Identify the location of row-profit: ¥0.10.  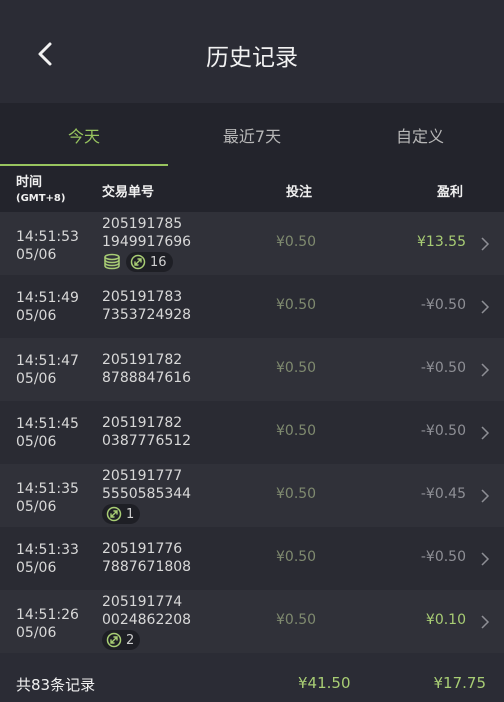
(445, 620).